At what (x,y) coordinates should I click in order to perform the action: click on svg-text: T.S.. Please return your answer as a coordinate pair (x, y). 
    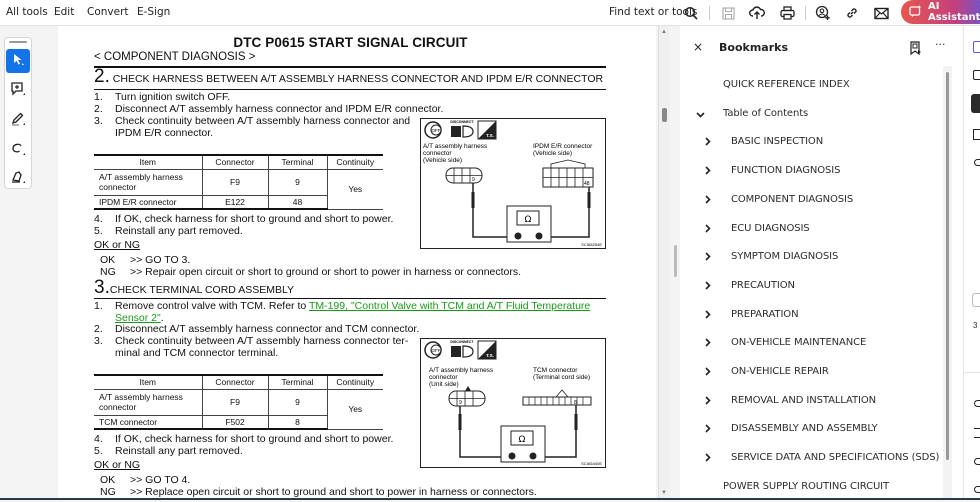
    Looking at the image, I should click on (490, 355).